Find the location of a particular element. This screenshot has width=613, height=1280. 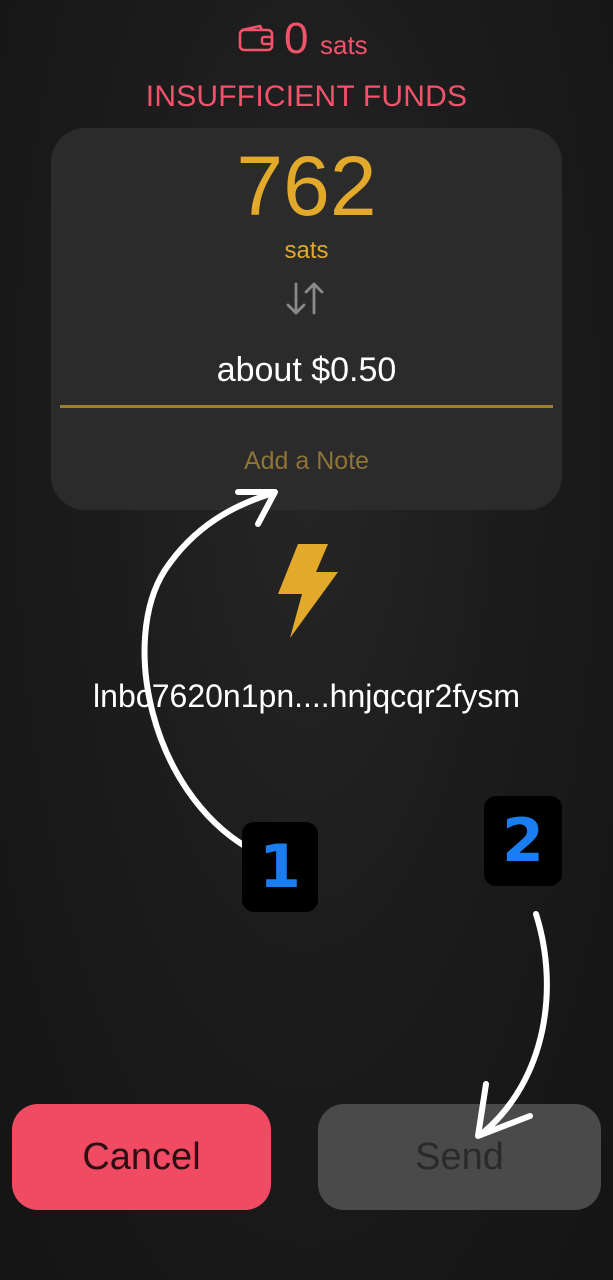

amount-value: 762 is located at coordinates (306, 186).